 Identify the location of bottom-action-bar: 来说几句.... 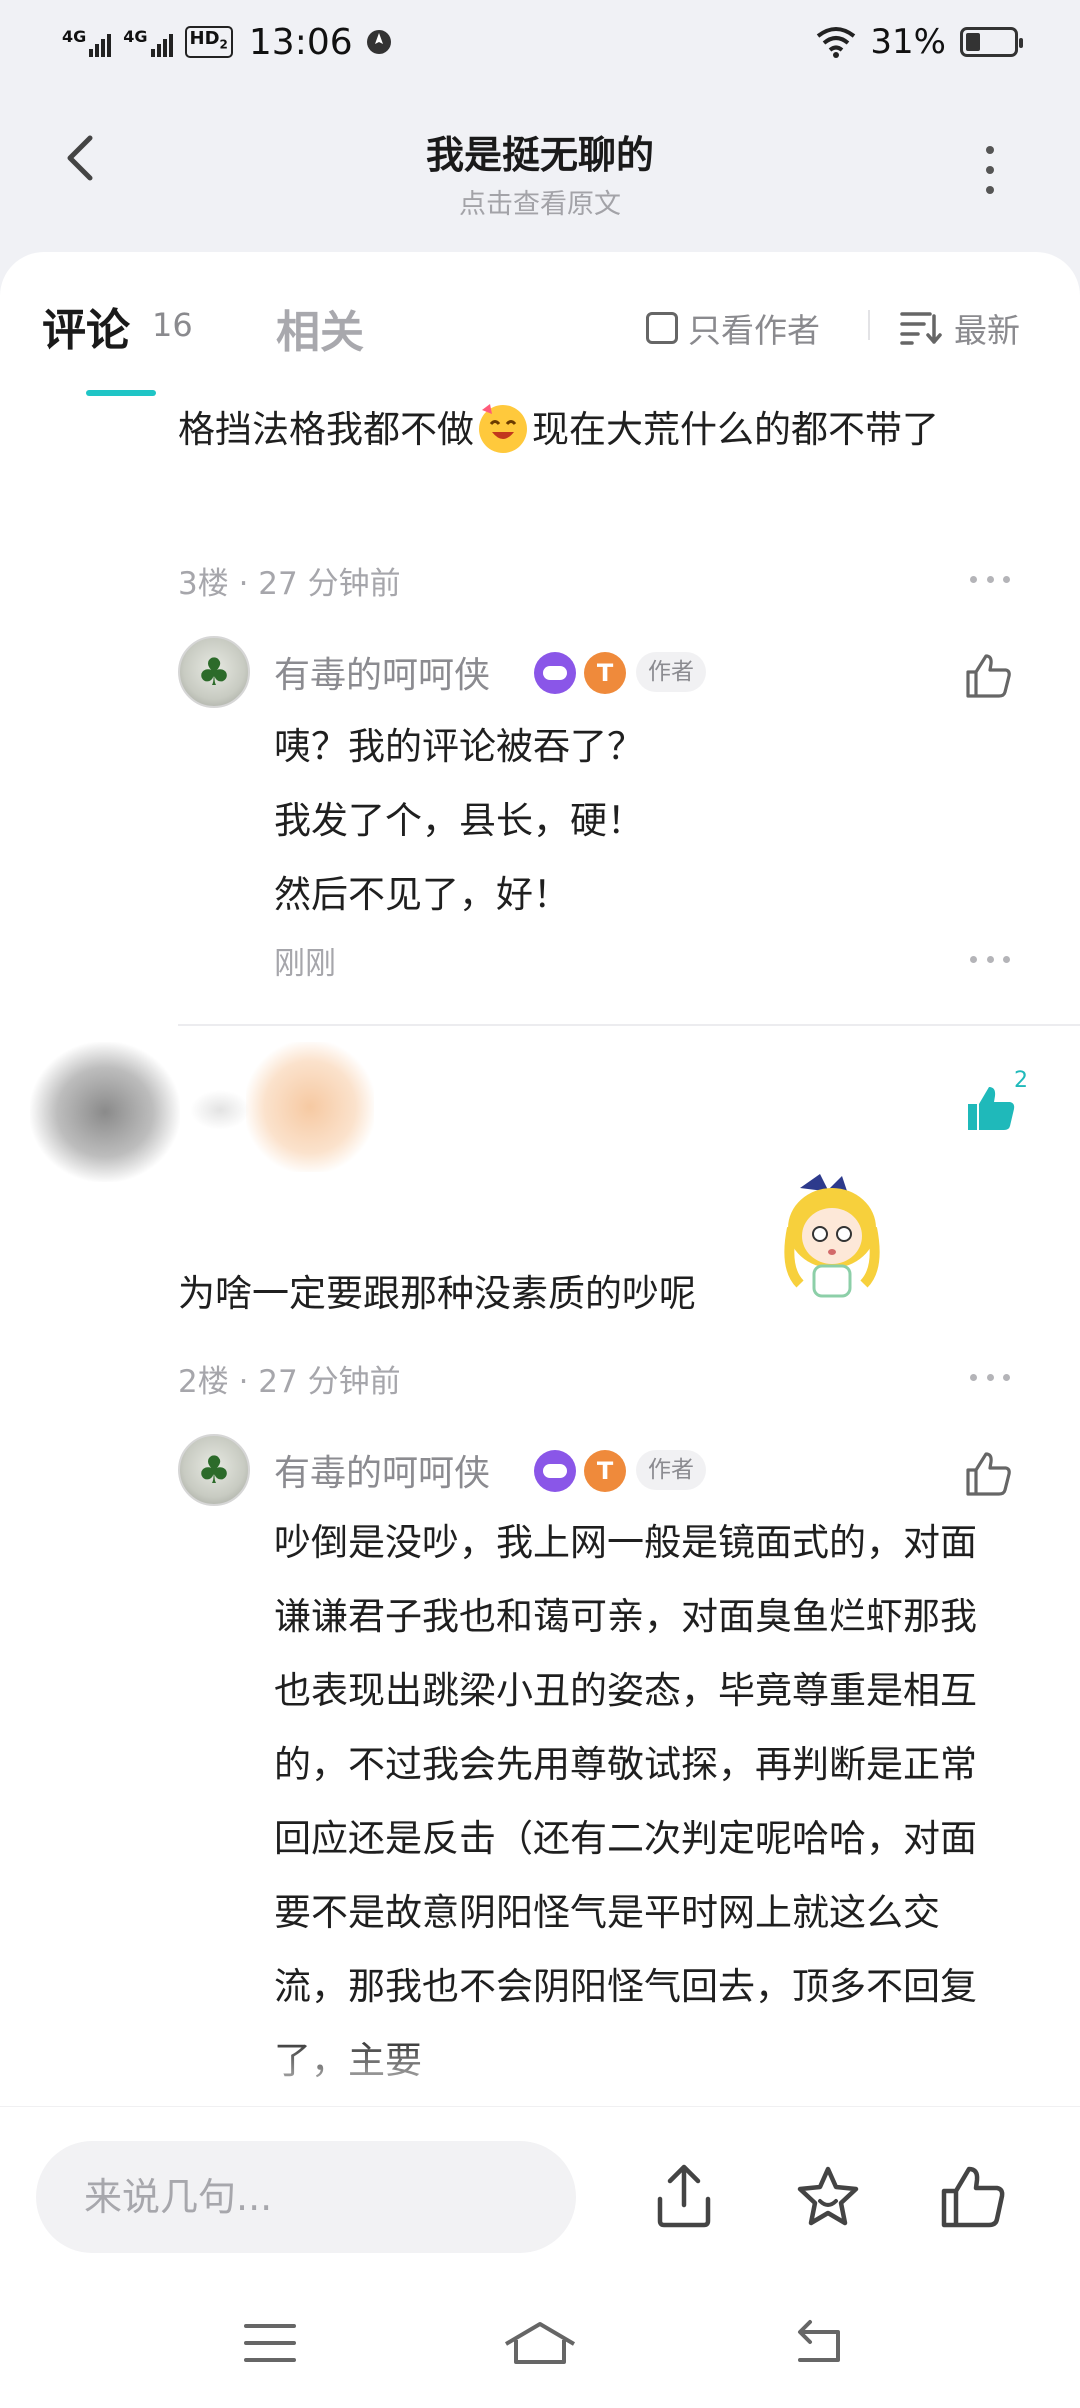
(540, 2191).